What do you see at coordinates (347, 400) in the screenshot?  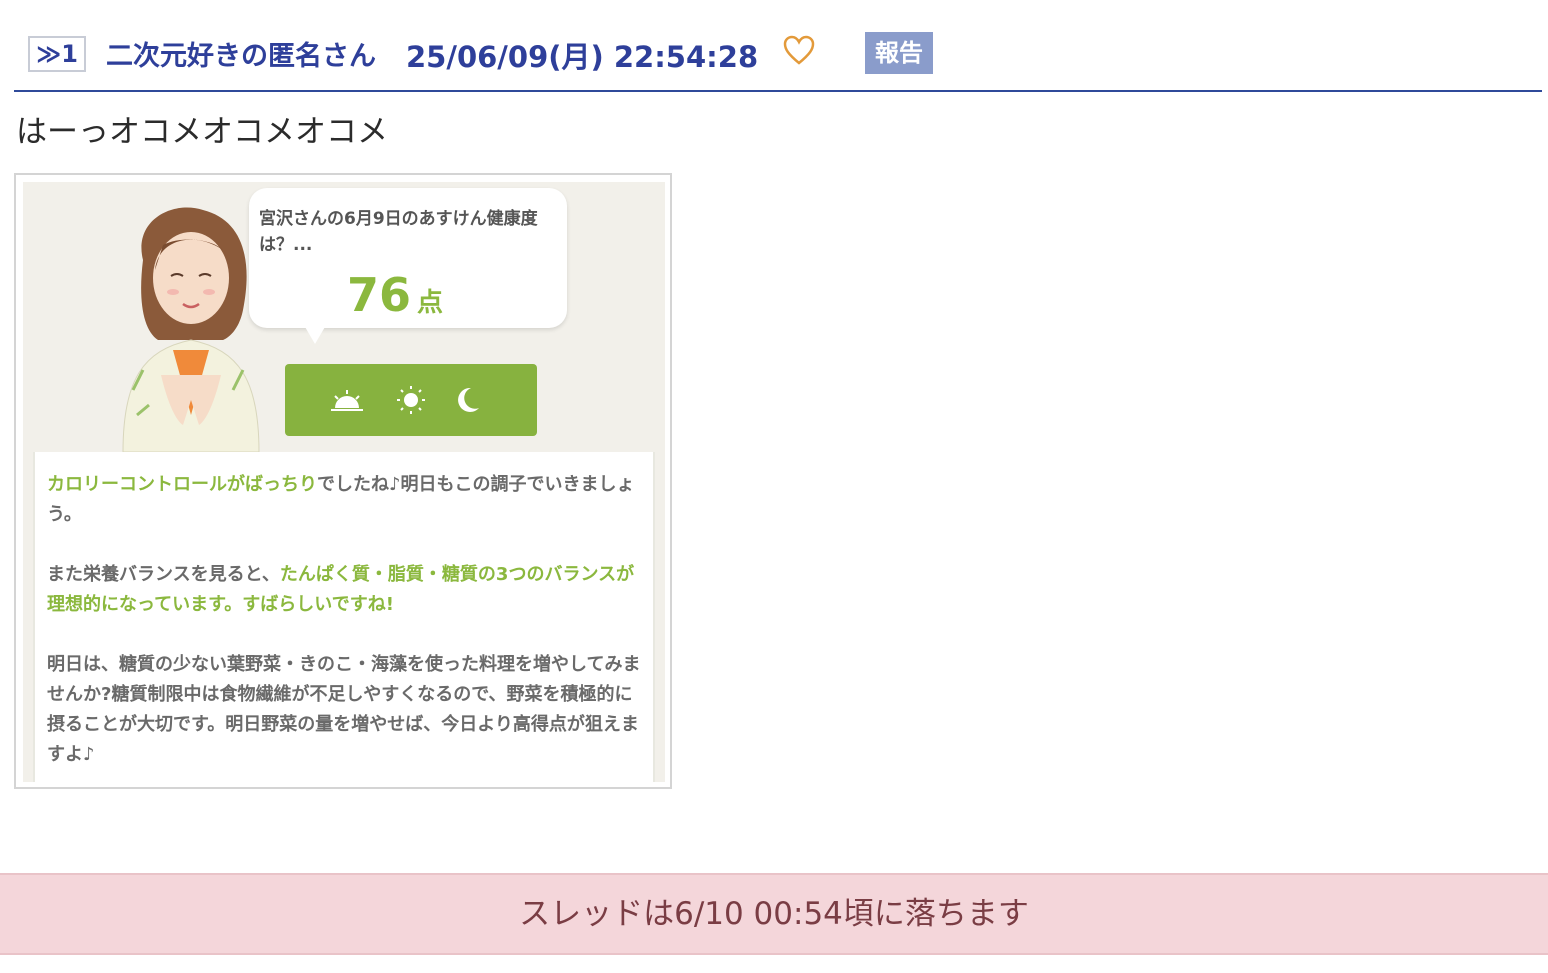 I see `sunrise-icon` at bounding box center [347, 400].